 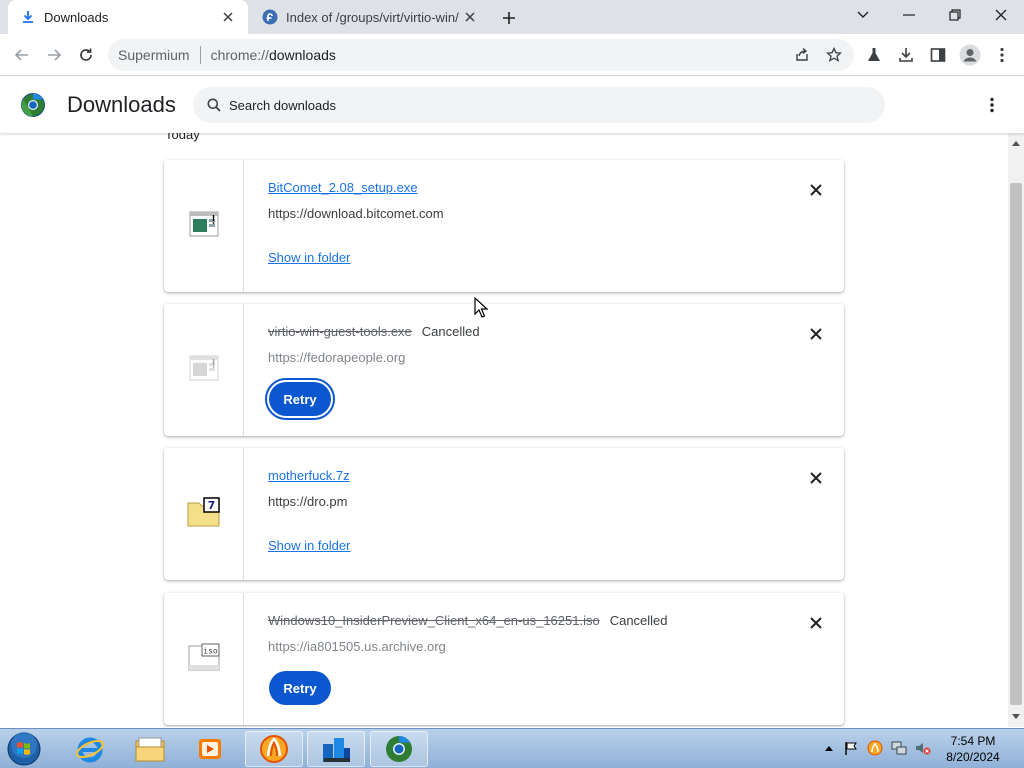 I want to click on more-vert-icon, so click(x=1002, y=55).